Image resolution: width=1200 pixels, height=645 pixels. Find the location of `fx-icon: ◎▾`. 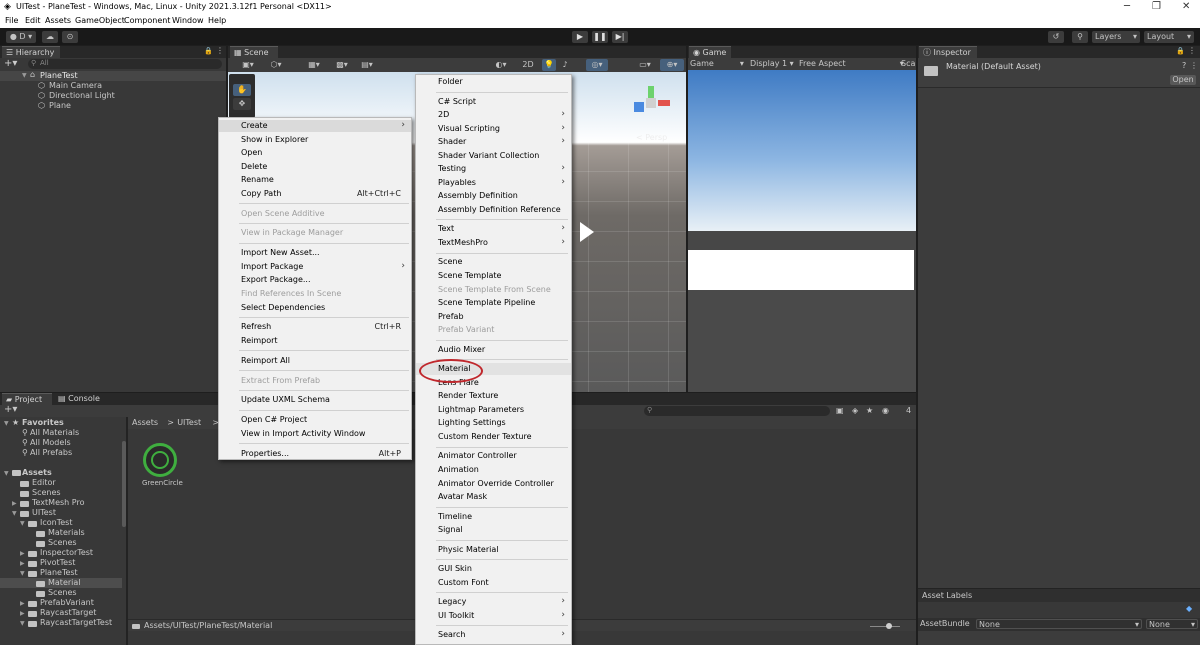

fx-icon: ◎▾ is located at coordinates (597, 65).